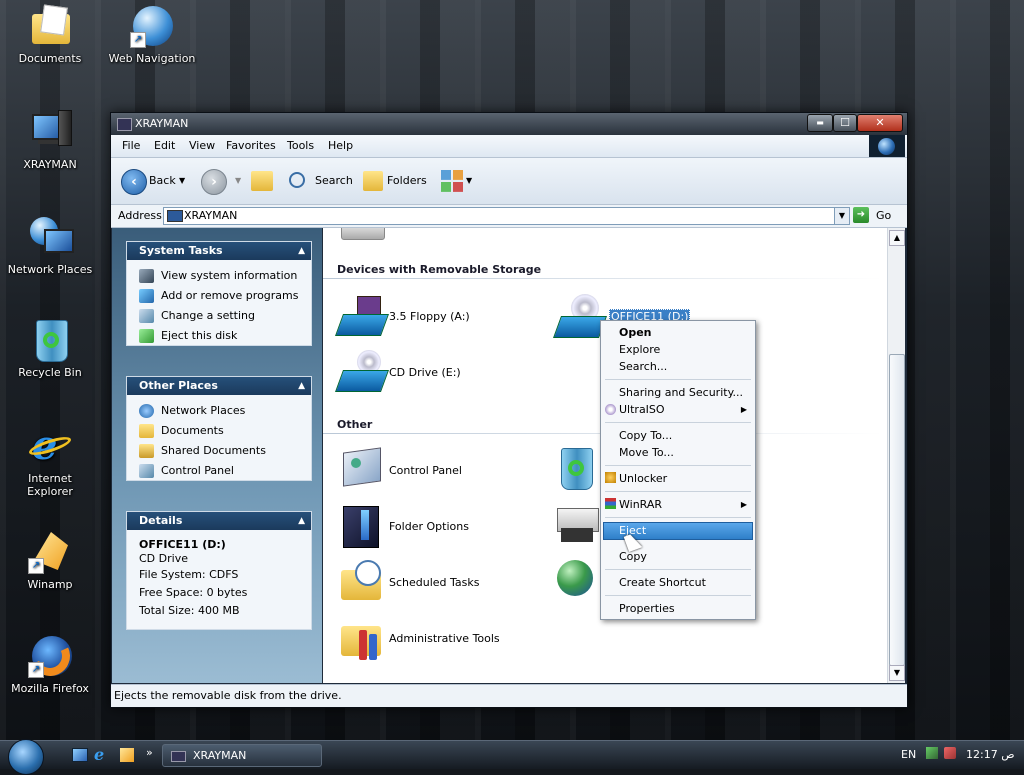 The width and height of the screenshot is (1024, 775). Describe the element at coordinates (152, 34) in the screenshot. I see `desktop-icon-web-navigation: ↗ Web Navigation` at that location.